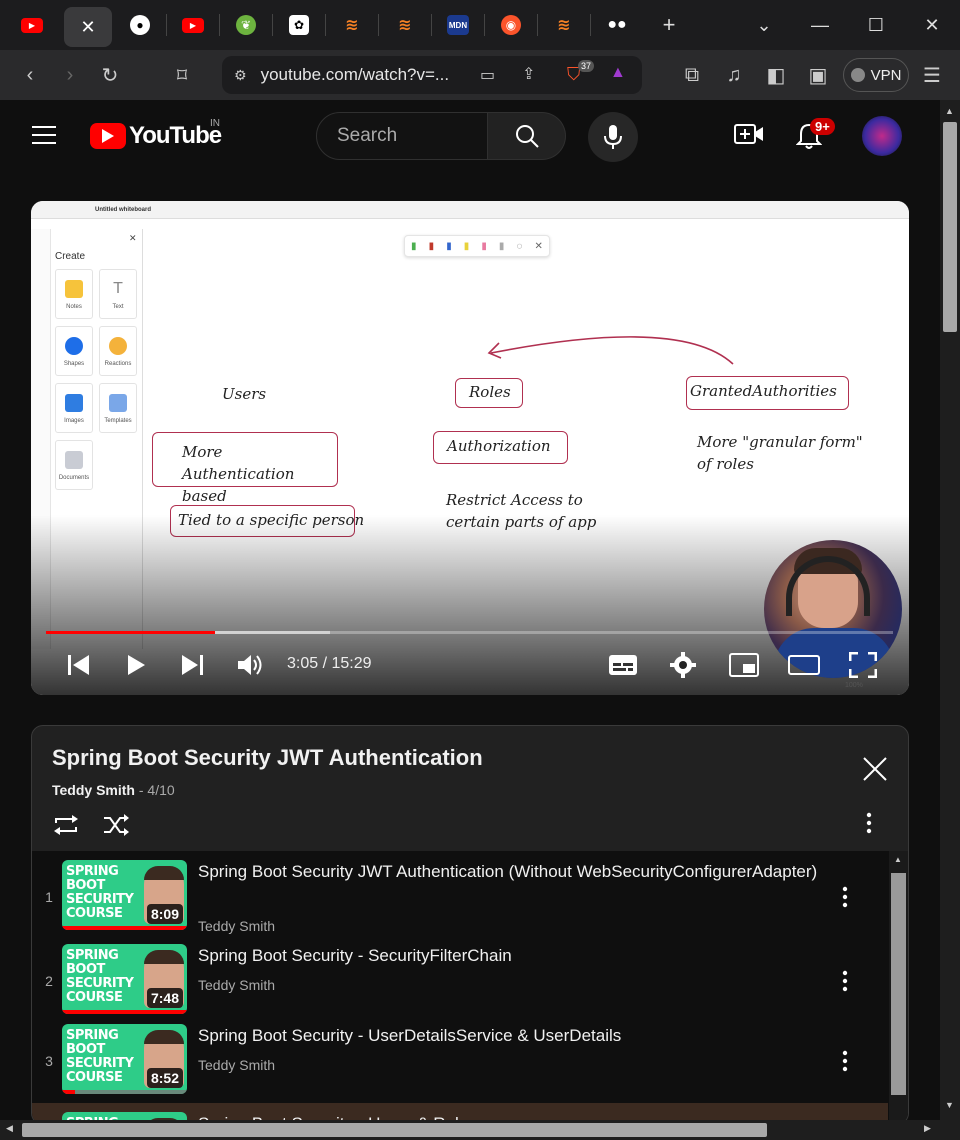 The image size is (960, 1140). What do you see at coordinates (950, 227) in the screenshot?
I see `page-scroll-thumb` at bounding box center [950, 227].